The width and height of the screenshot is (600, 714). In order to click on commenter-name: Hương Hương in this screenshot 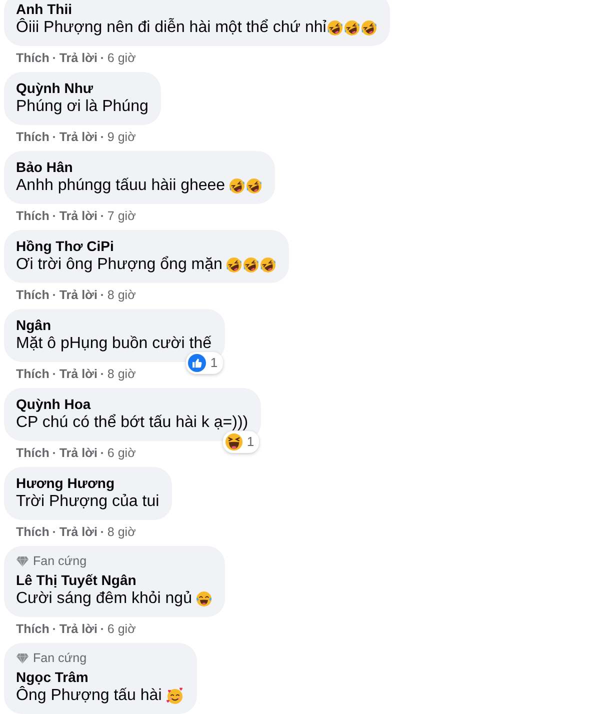, I will do `click(65, 483)`.